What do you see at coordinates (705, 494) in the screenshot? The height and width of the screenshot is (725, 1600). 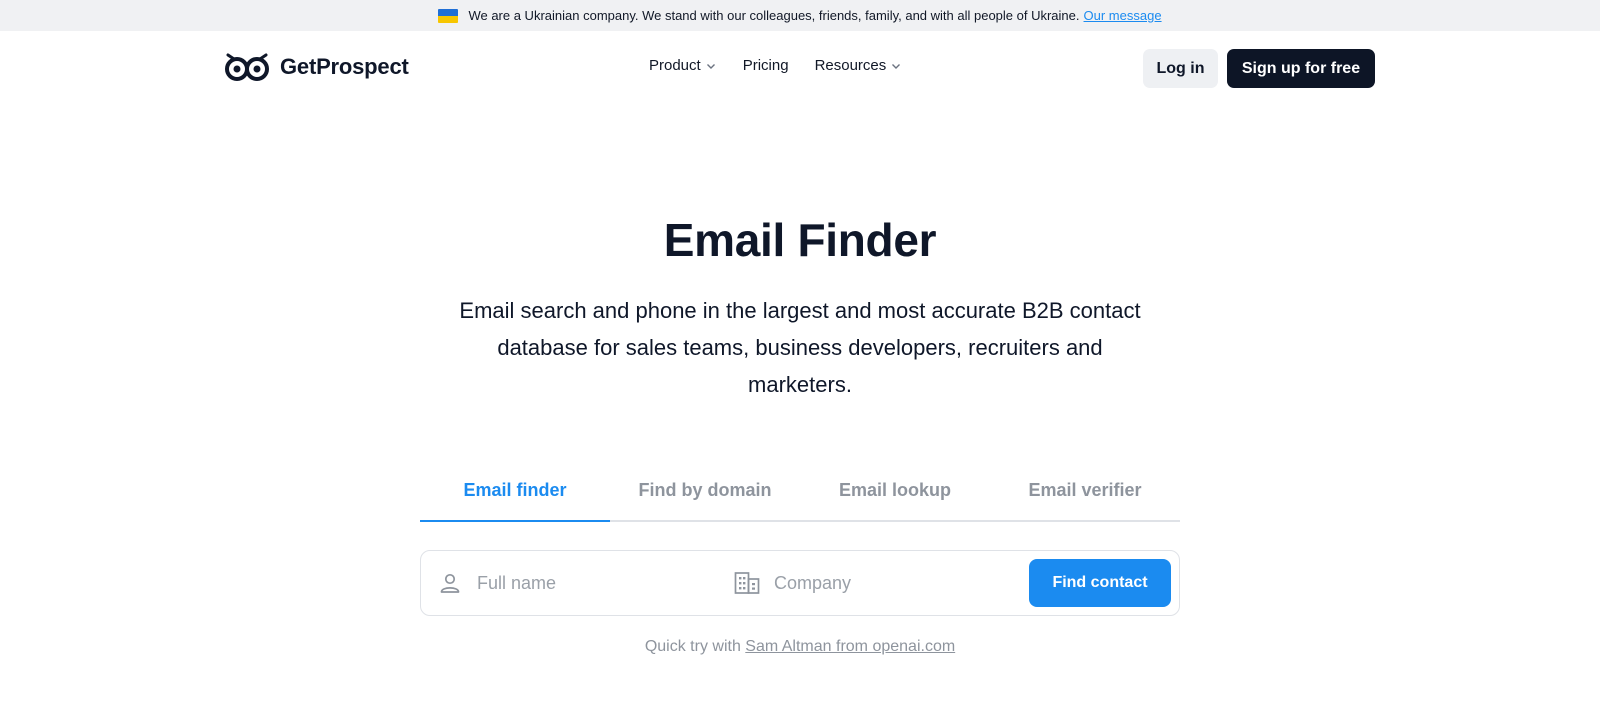 I see `tab-find-by-domain: Find by domain` at bounding box center [705, 494].